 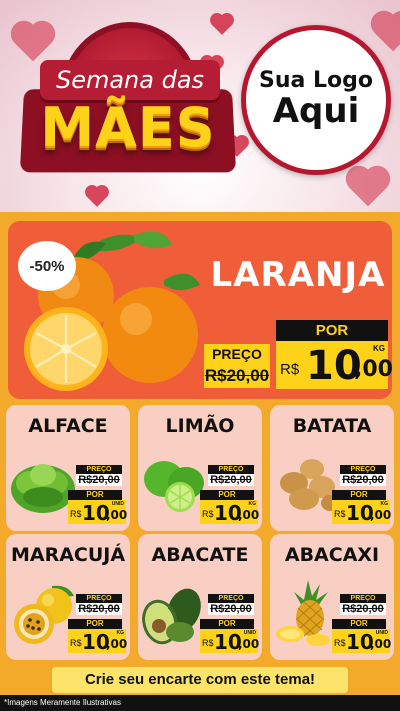 I want to click on event-title-line2: MÃES, so click(x=128, y=127).